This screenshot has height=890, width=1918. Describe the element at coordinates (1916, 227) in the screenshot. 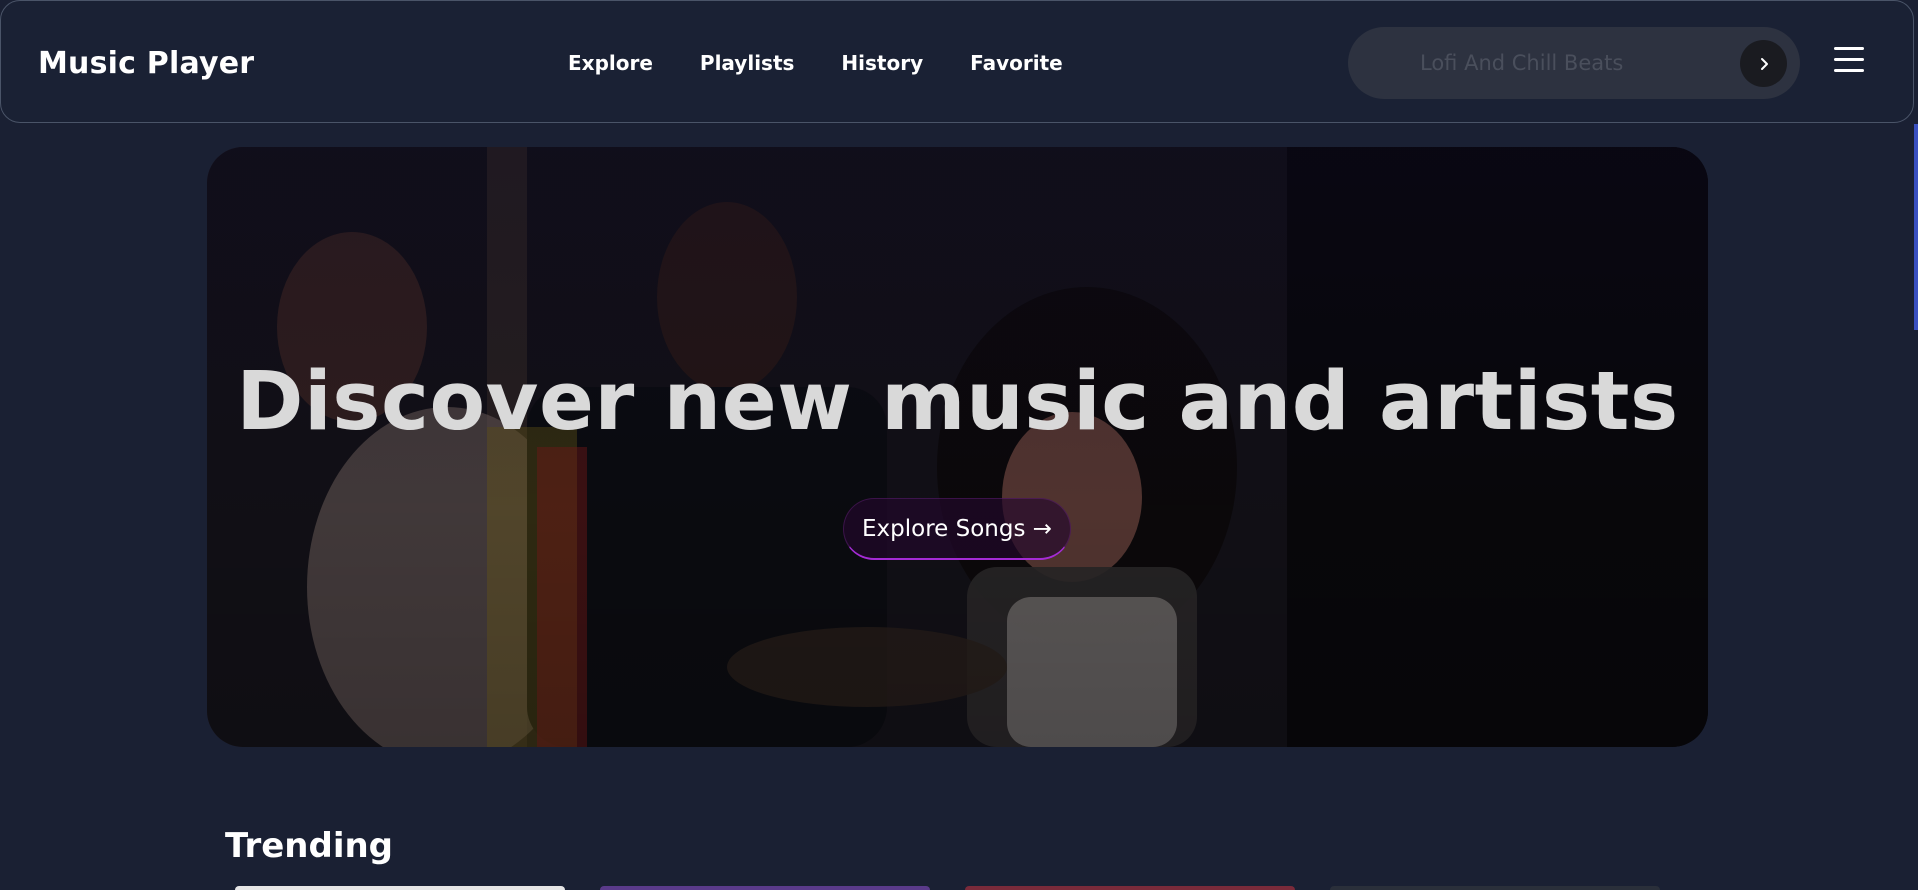

I see `page-scrollbar-thumb` at that location.